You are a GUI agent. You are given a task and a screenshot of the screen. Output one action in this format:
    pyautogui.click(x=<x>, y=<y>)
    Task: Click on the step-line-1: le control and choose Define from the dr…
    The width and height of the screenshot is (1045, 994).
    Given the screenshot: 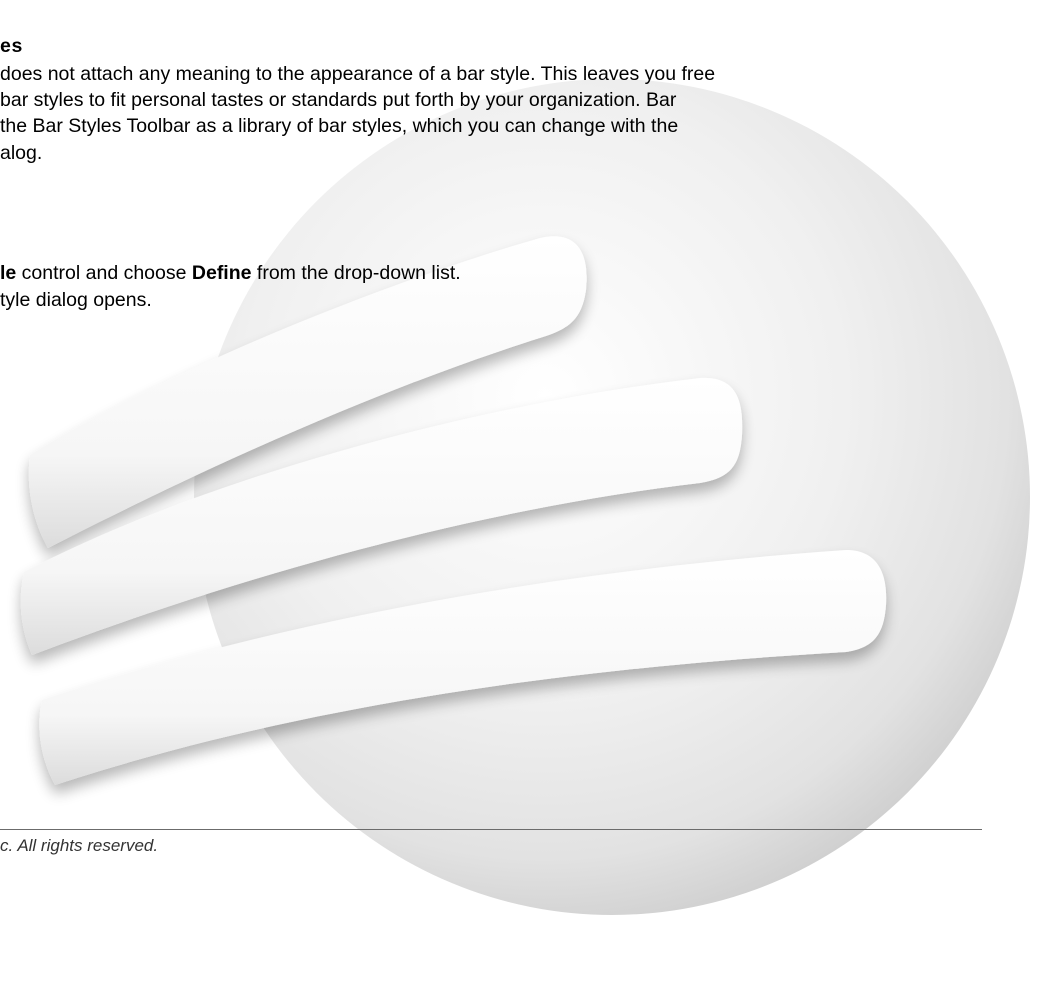 What is the action you would take?
    pyautogui.click(x=230, y=273)
    